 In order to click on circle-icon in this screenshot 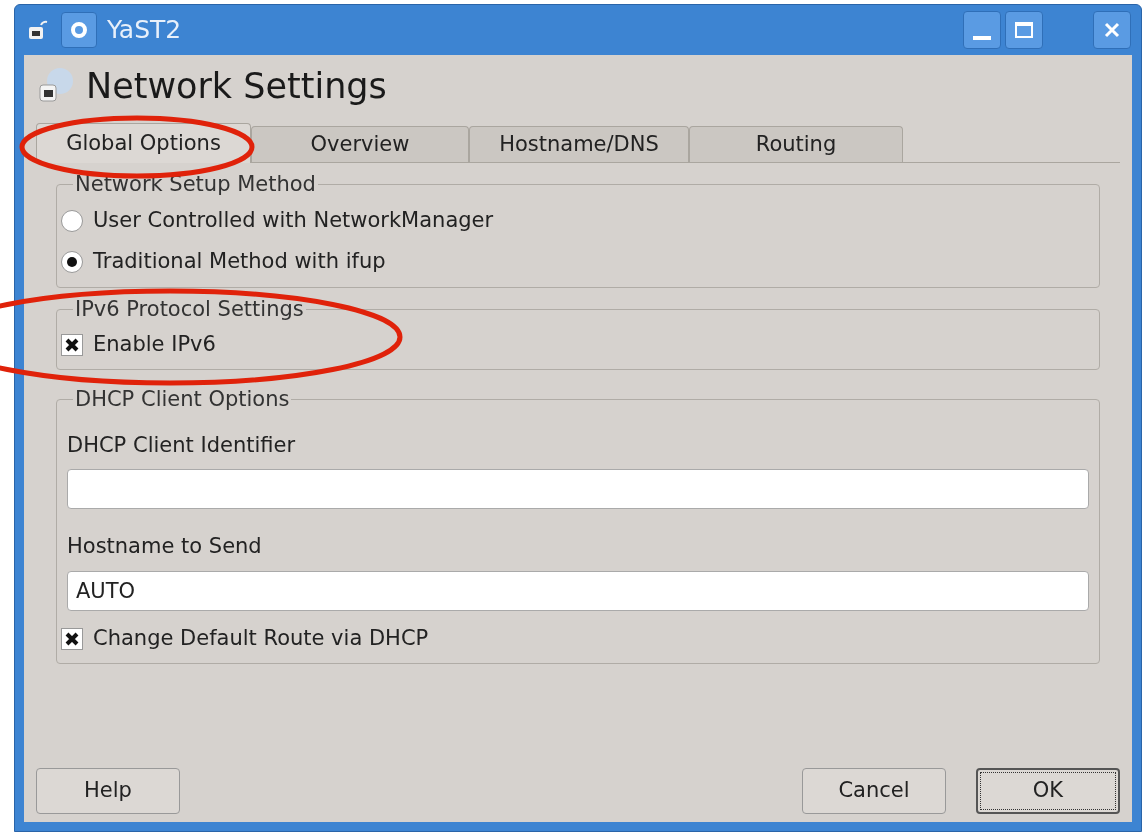, I will do `click(79, 30)`.